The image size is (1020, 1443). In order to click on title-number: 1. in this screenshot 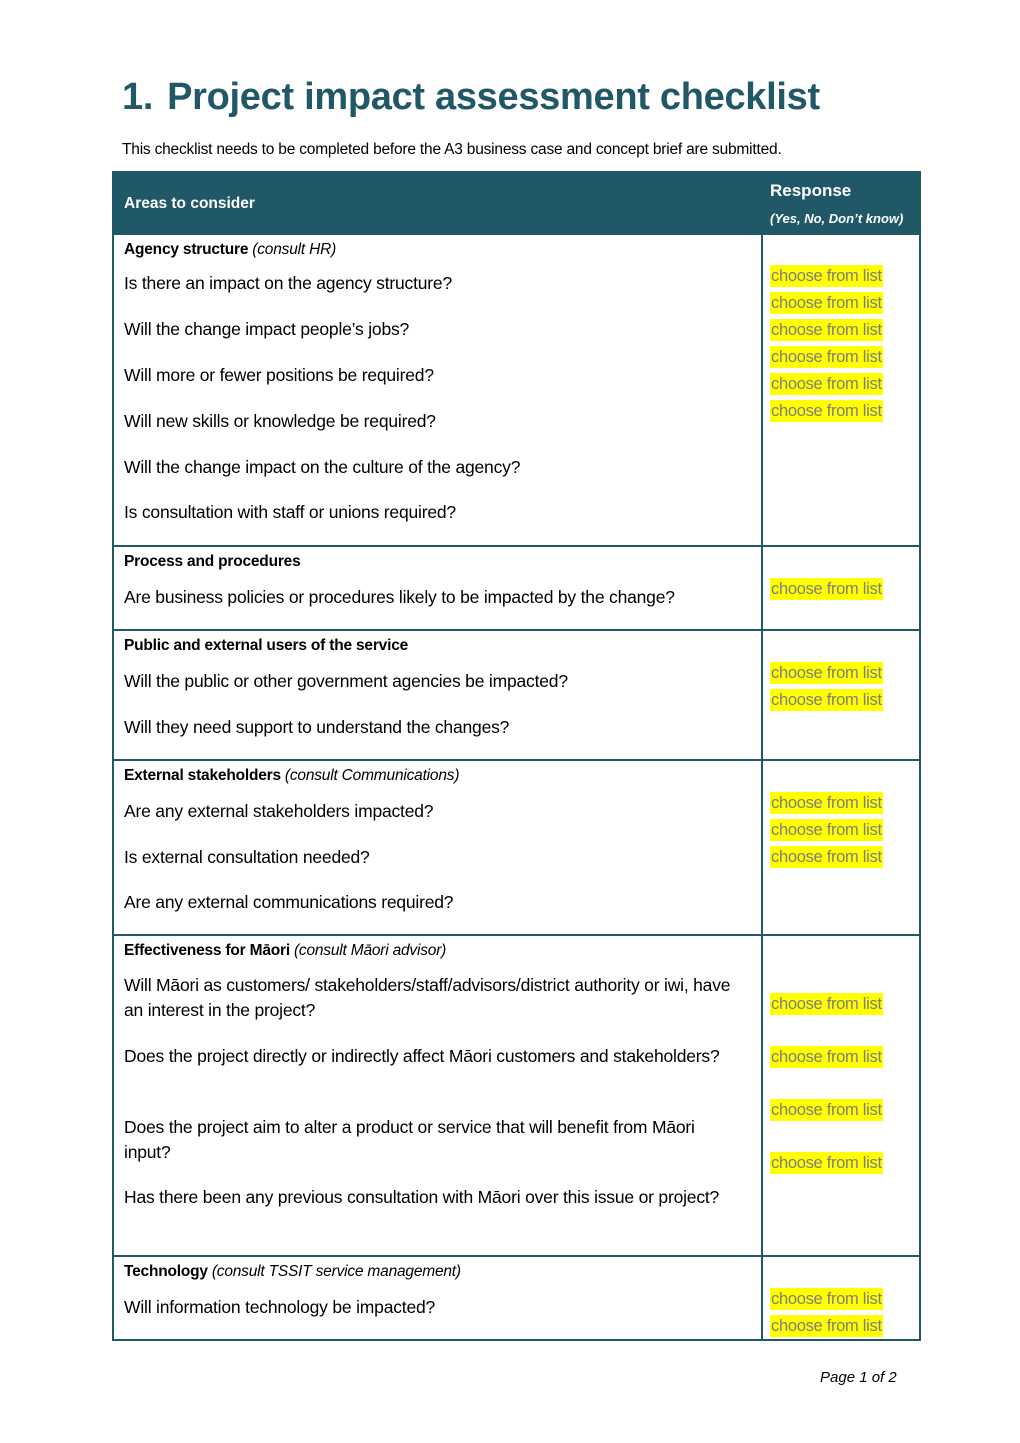, I will do `click(138, 97)`.